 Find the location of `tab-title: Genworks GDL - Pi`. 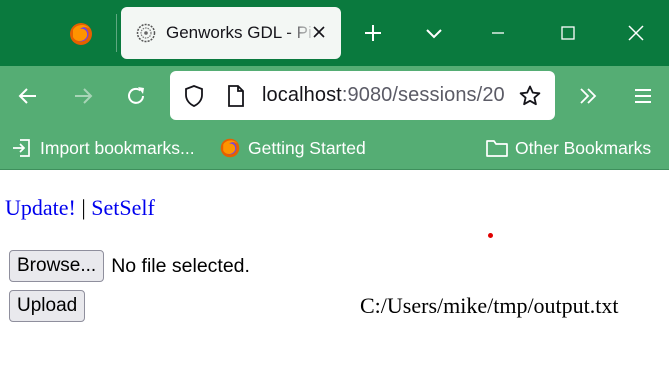

tab-title: Genworks GDL - Pi is located at coordinates (239, 32).